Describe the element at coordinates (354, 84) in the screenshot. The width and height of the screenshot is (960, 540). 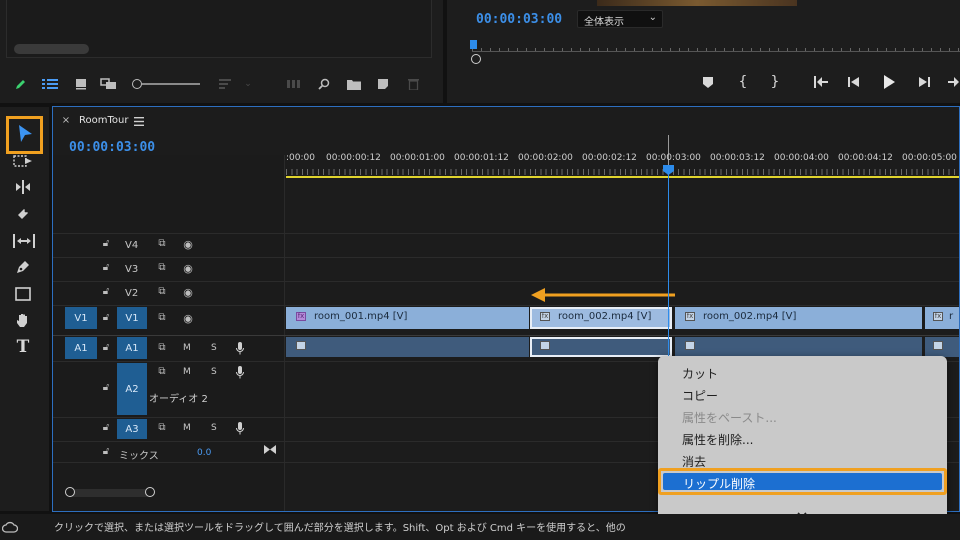
I see `new-bin-icon` at that location.